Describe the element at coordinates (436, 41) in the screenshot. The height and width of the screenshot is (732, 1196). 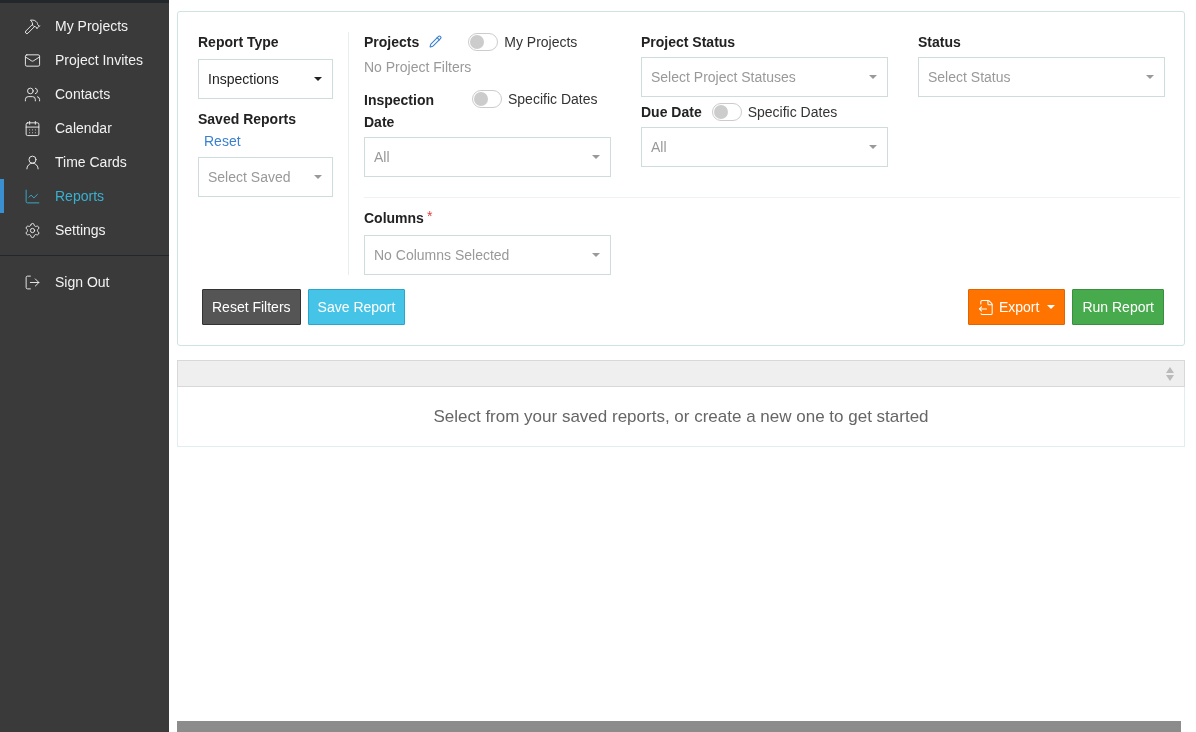
I see `pencil-icon` at that location.